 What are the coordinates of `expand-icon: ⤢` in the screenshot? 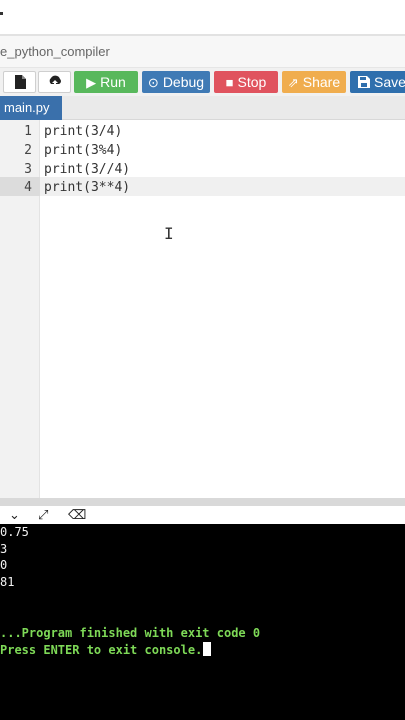 It's located at (43, 515).